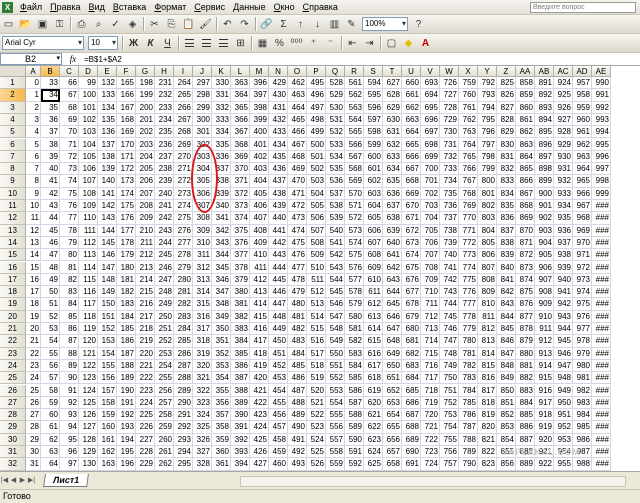 This screenshot has width=640, height=503. I want to click on cell: 265, so click(183, 95).